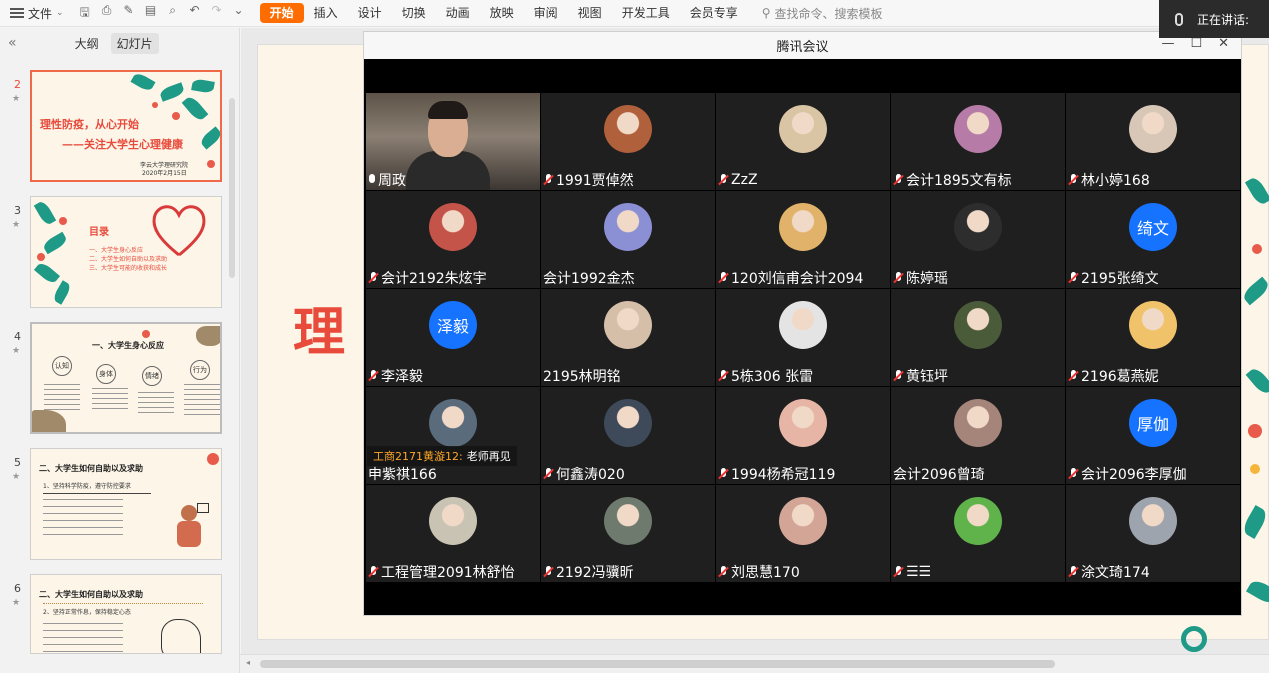  What do you see at coordinates (714, 13) in the screenshot?
I see `tab-member: 会员专享` at bounding box center [714, 13].